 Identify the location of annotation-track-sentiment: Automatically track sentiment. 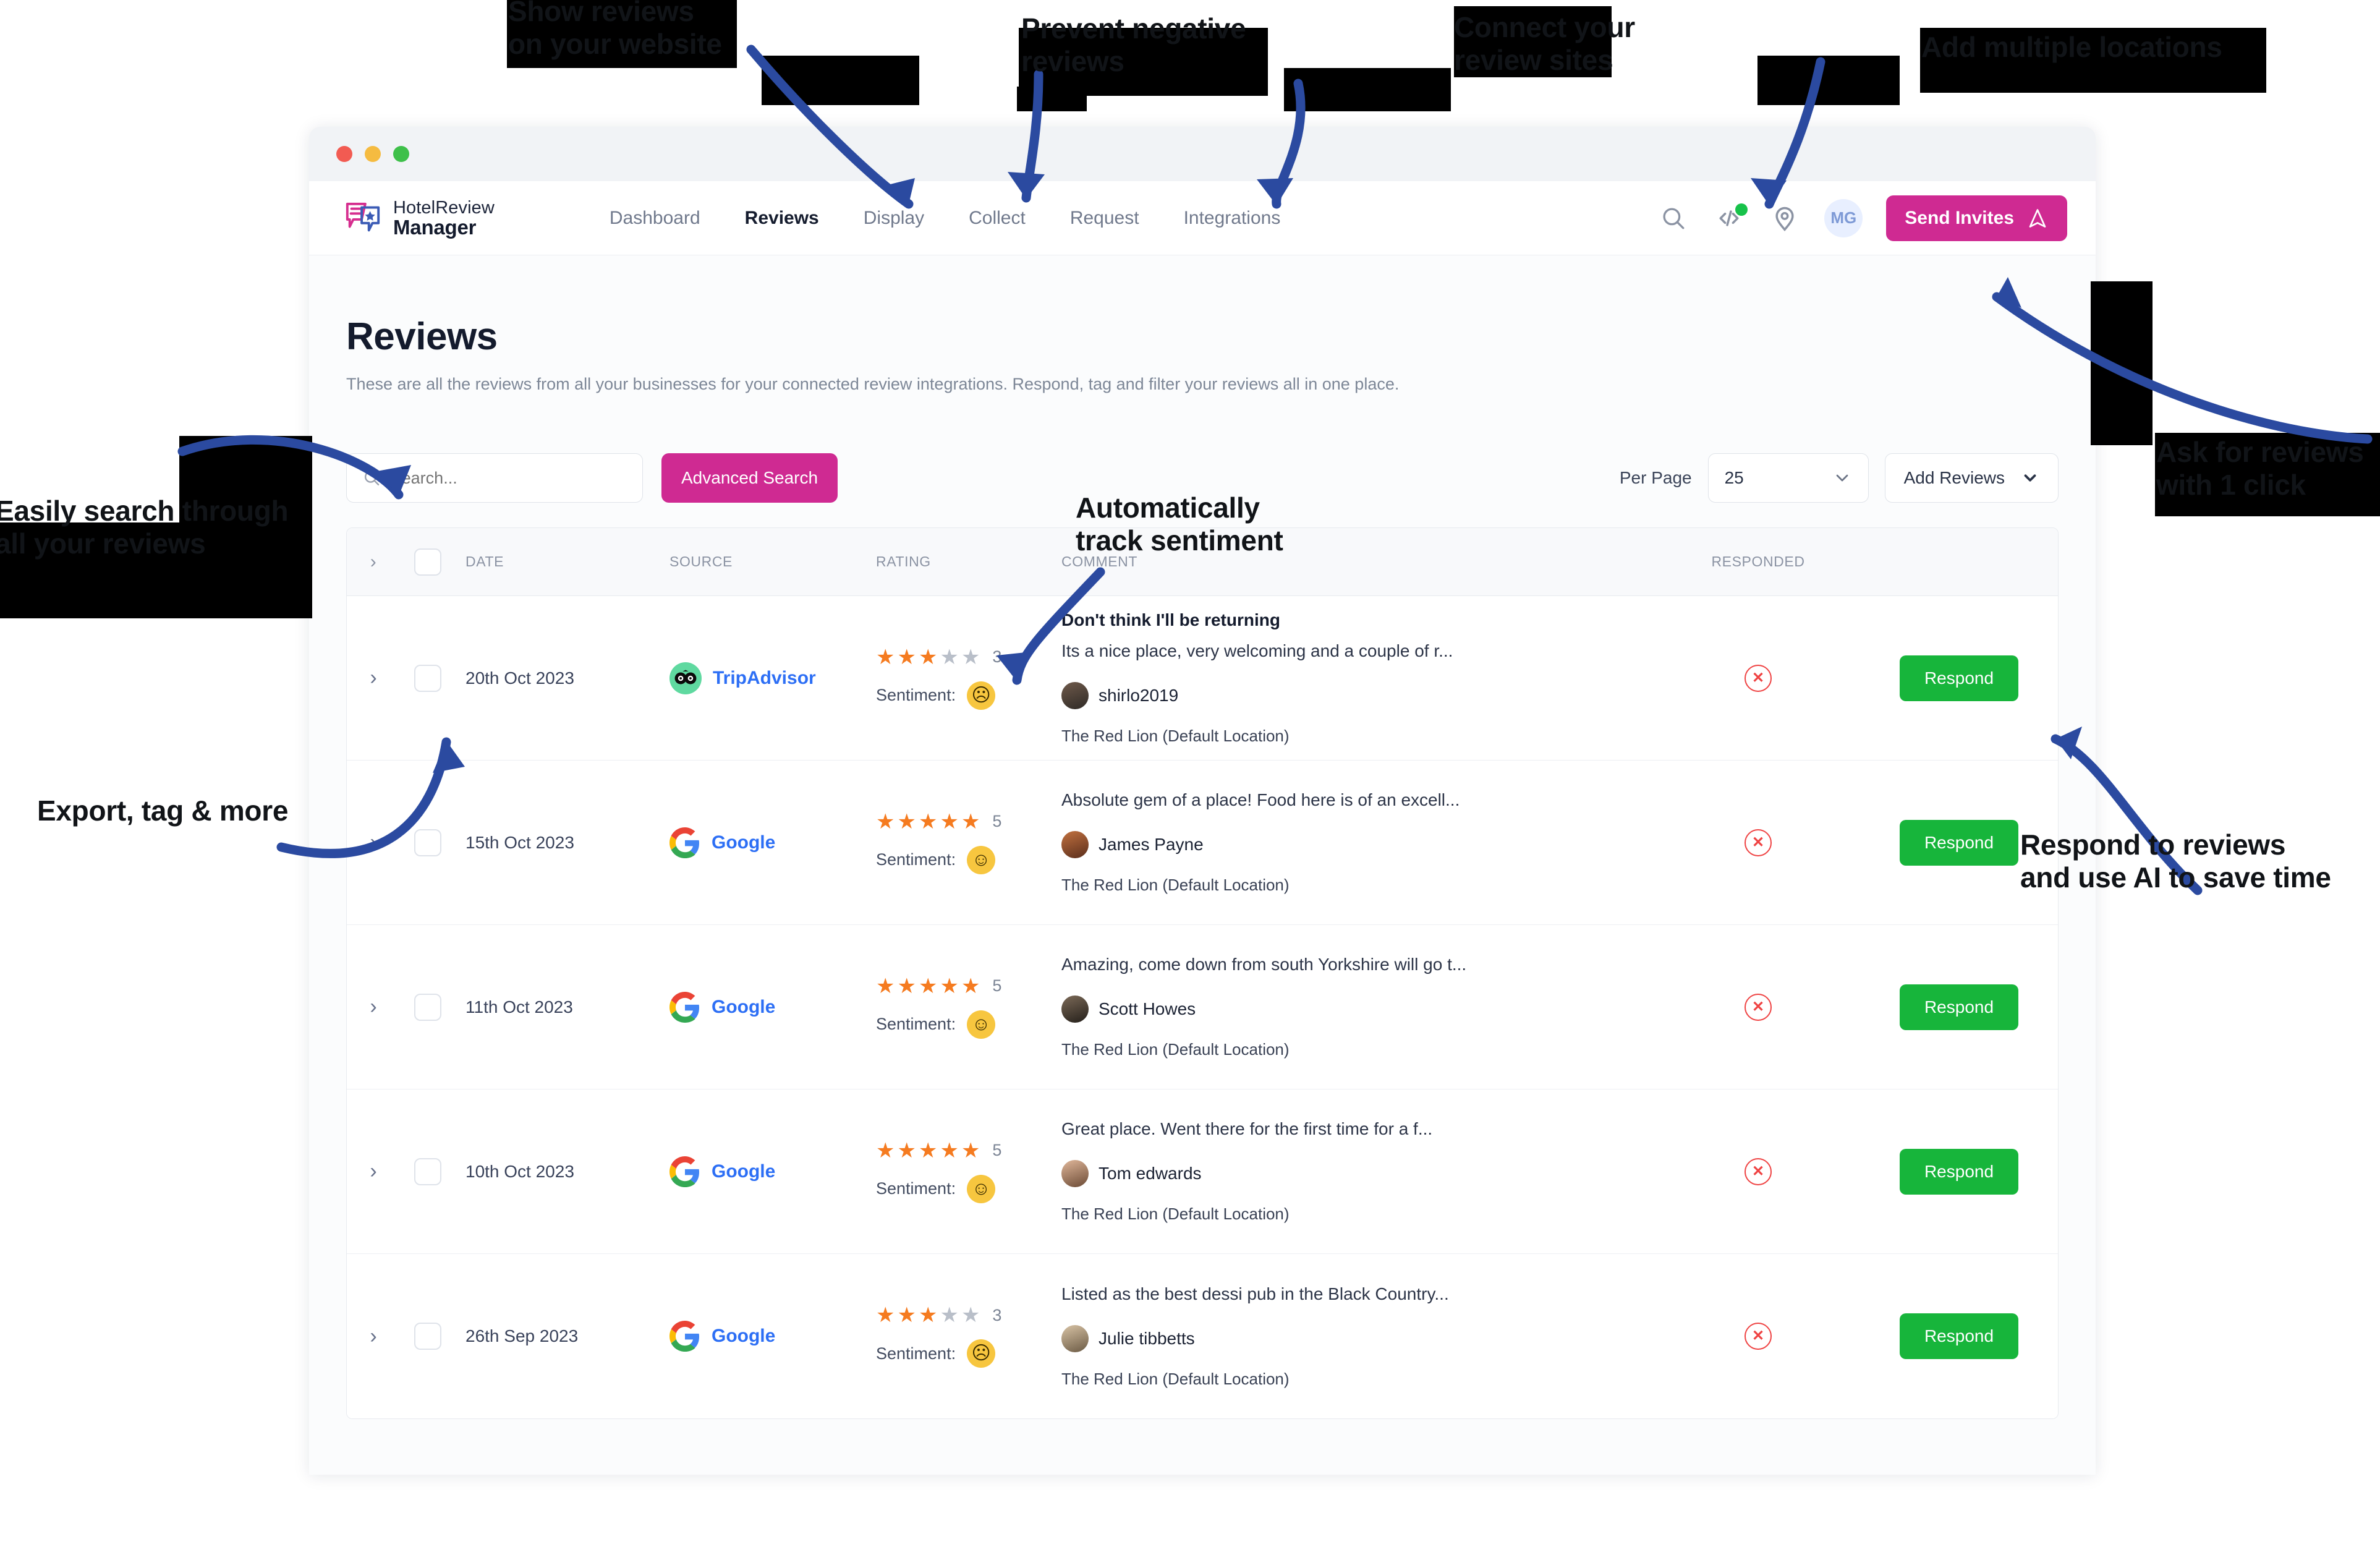
(1179, 524).